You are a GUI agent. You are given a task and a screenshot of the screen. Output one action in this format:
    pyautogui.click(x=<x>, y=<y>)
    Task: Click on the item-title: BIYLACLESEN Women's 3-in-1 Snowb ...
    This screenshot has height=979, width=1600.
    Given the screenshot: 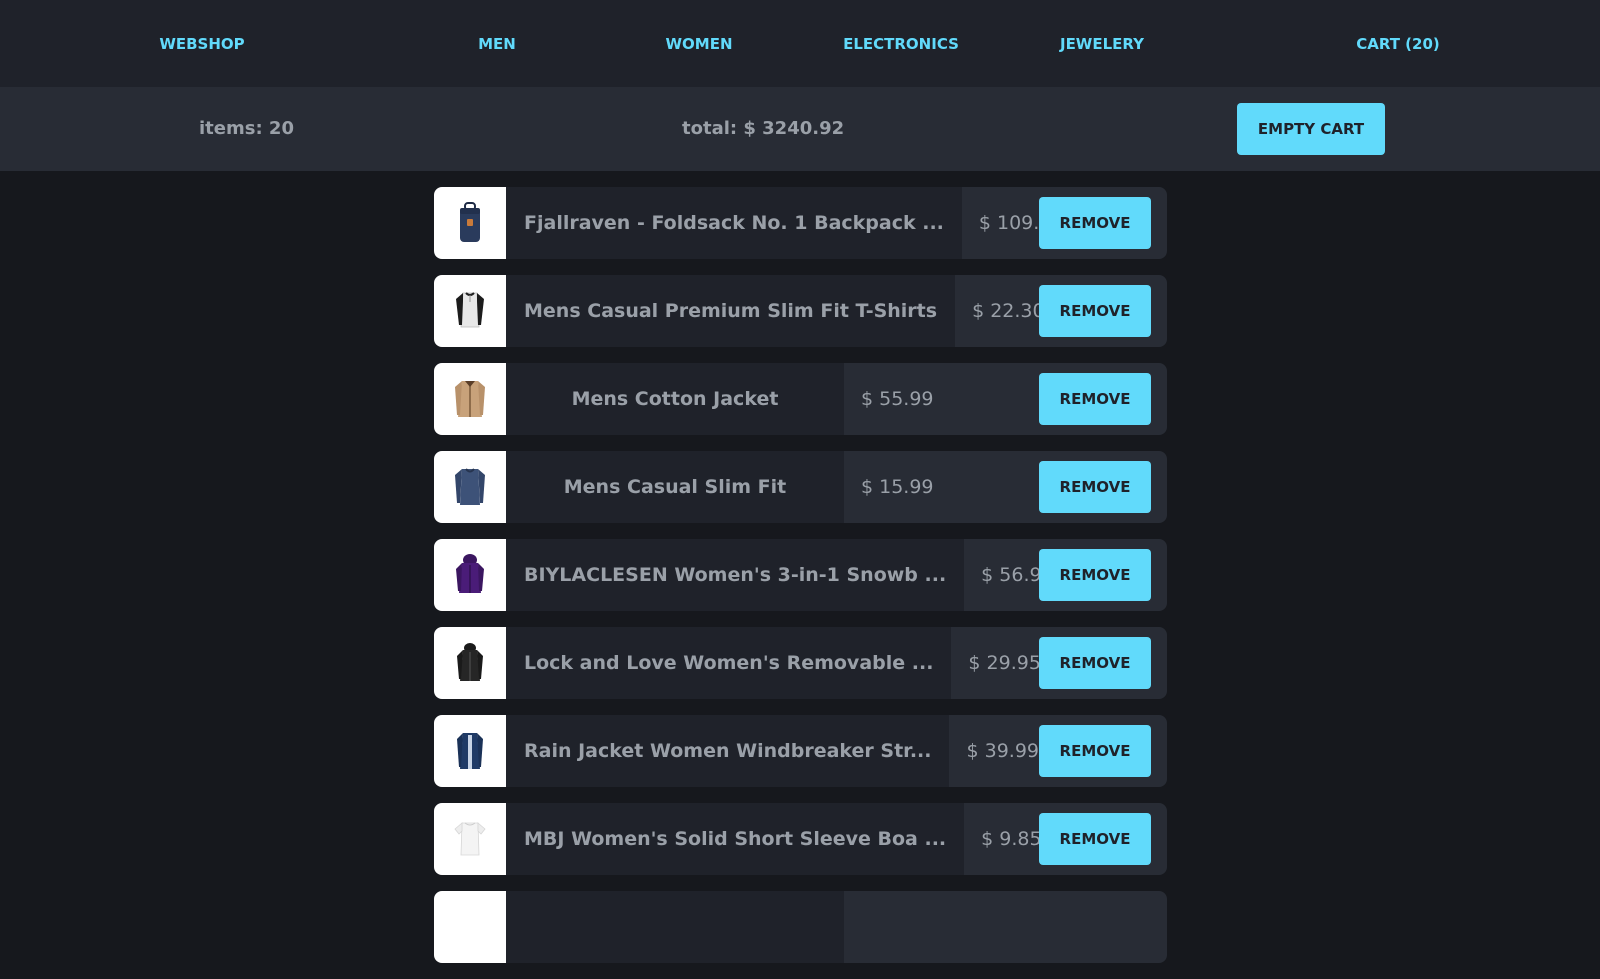 What is the action you would take?
    pyautogui.click(x=735, y=575)
    